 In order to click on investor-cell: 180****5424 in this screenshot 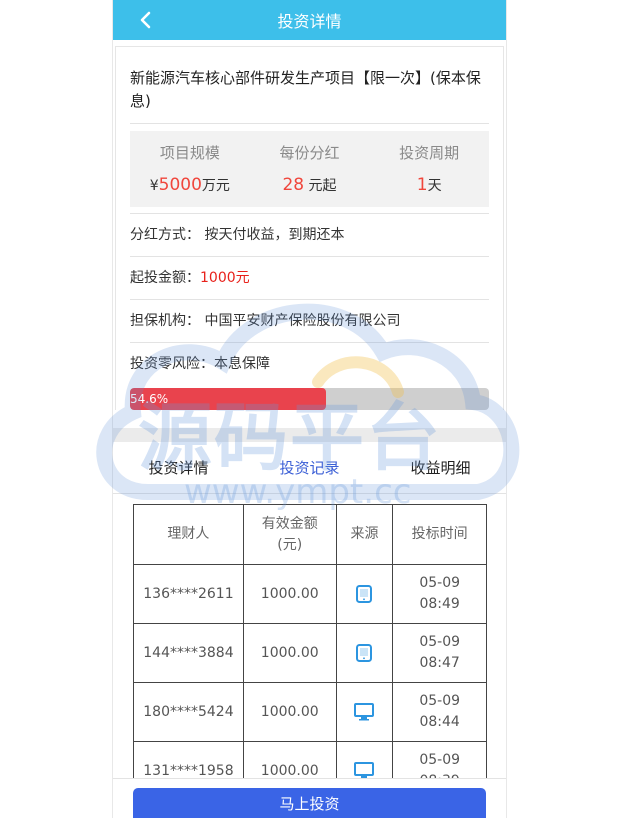, I will do `click(188, 712)`.